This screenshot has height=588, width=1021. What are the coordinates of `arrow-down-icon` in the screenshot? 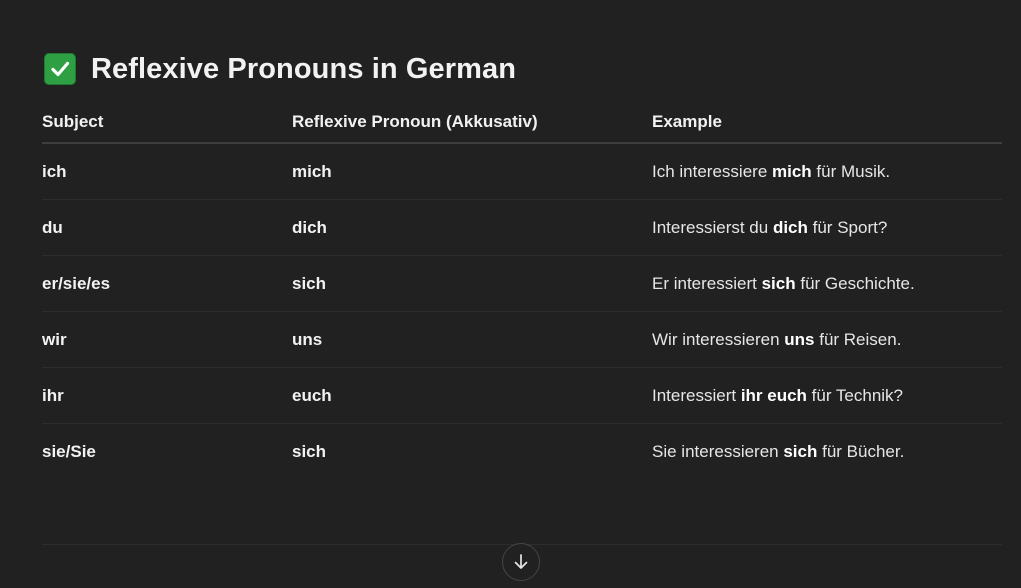 It's located at (521, 561).